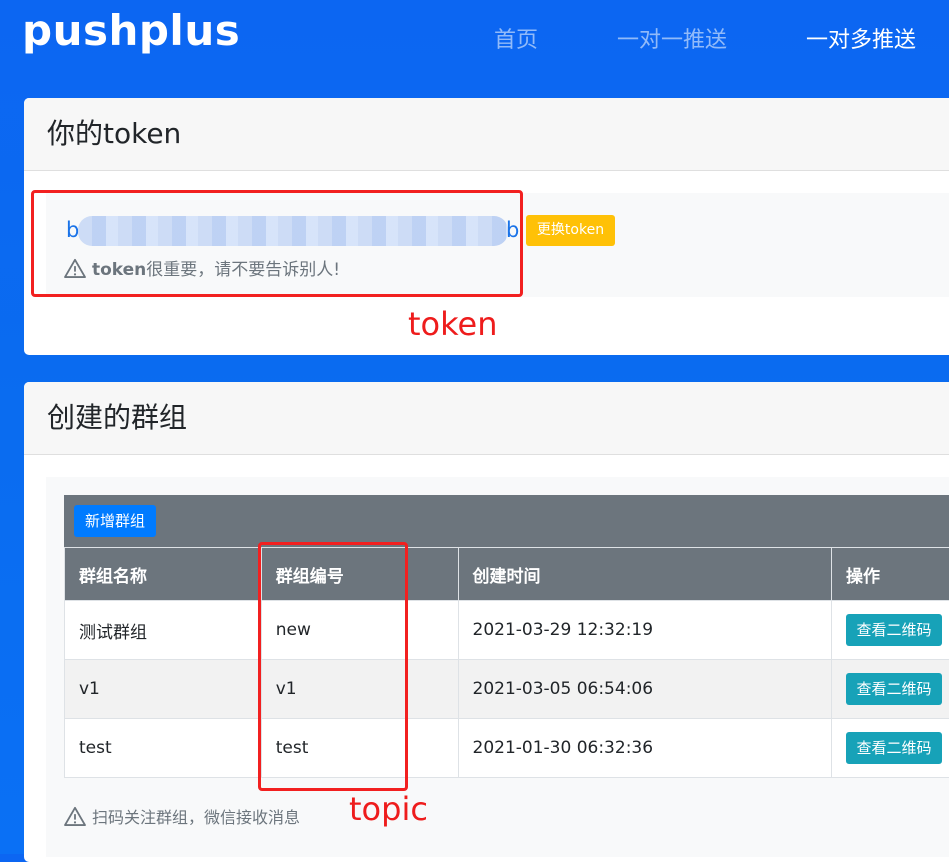 The height and width of the screenshot is (862, 949). I want to click on group-name-cell: 测试群组, so click(163, 630).